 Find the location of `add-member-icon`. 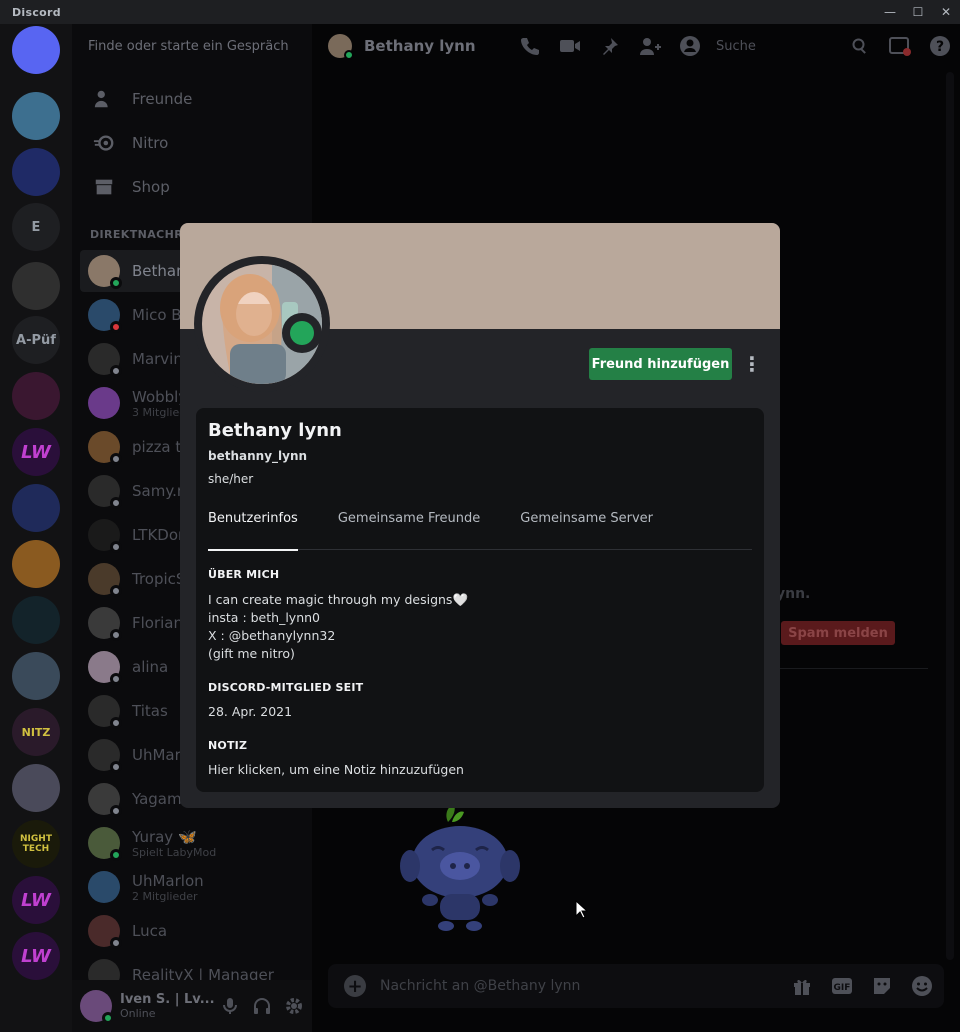

add-member-icon is located at coordinates (650, 46).